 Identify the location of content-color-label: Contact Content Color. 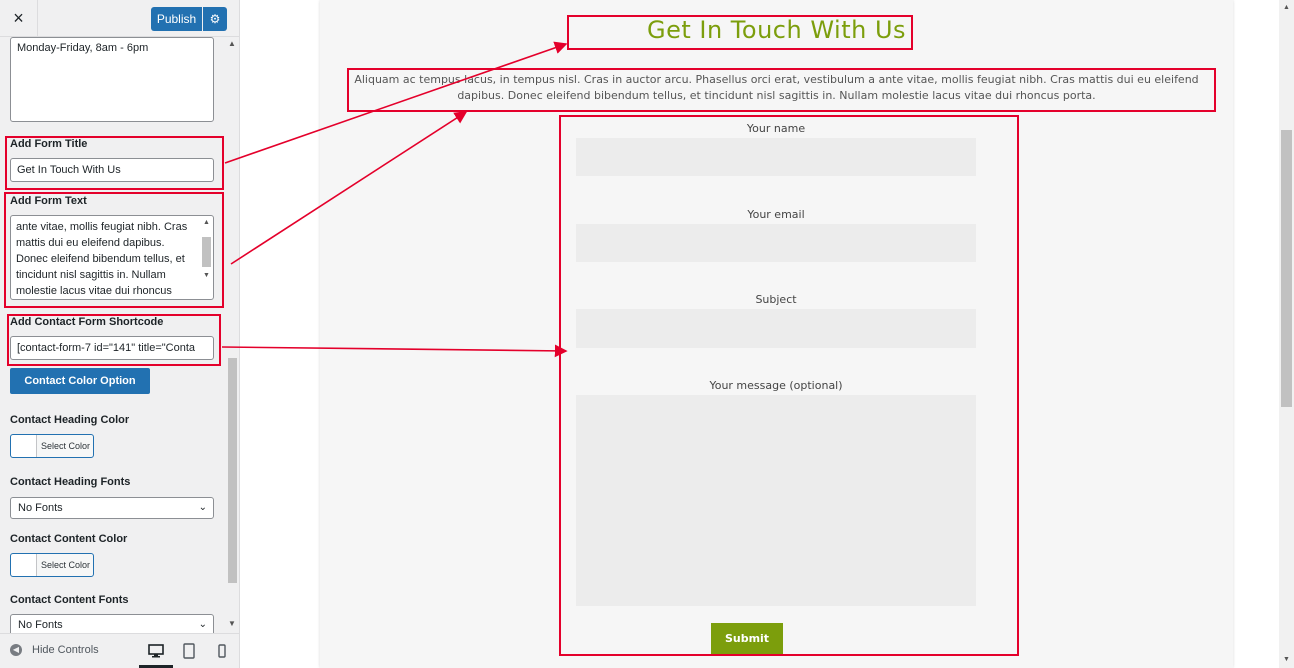
(69, 539).